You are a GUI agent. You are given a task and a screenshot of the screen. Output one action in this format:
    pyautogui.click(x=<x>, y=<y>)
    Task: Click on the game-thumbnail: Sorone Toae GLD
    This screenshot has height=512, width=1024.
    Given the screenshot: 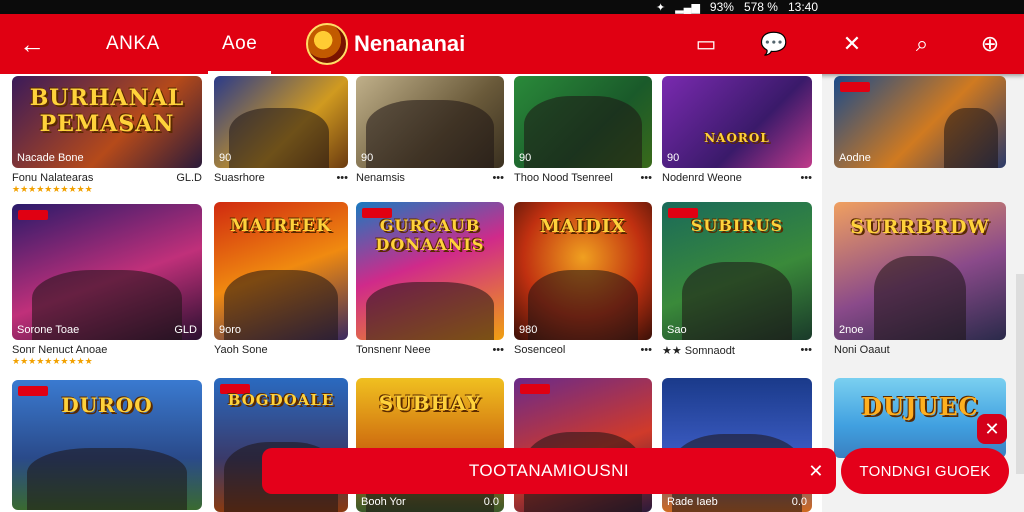 What is the action you would take?
    pyautogui.click(x=107, y=272)
    